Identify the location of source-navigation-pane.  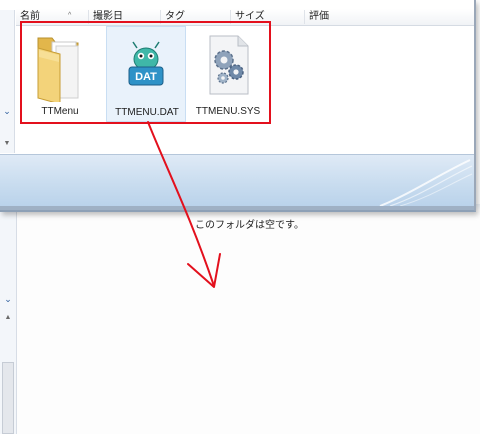
(7, 81).